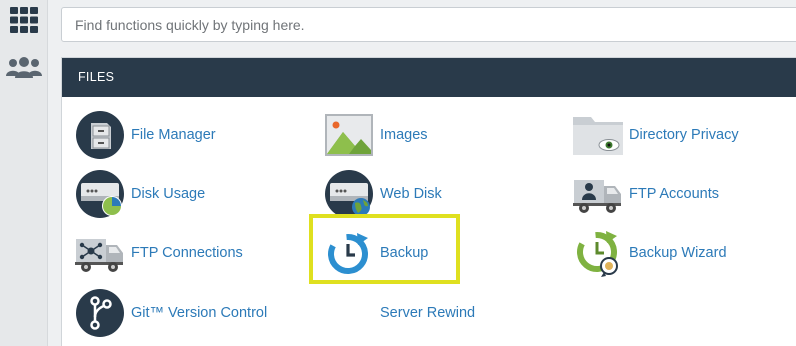  Describe the element at coordinates (598, 253) in the screenshot. I see `backup-wizard-icon` at that location.